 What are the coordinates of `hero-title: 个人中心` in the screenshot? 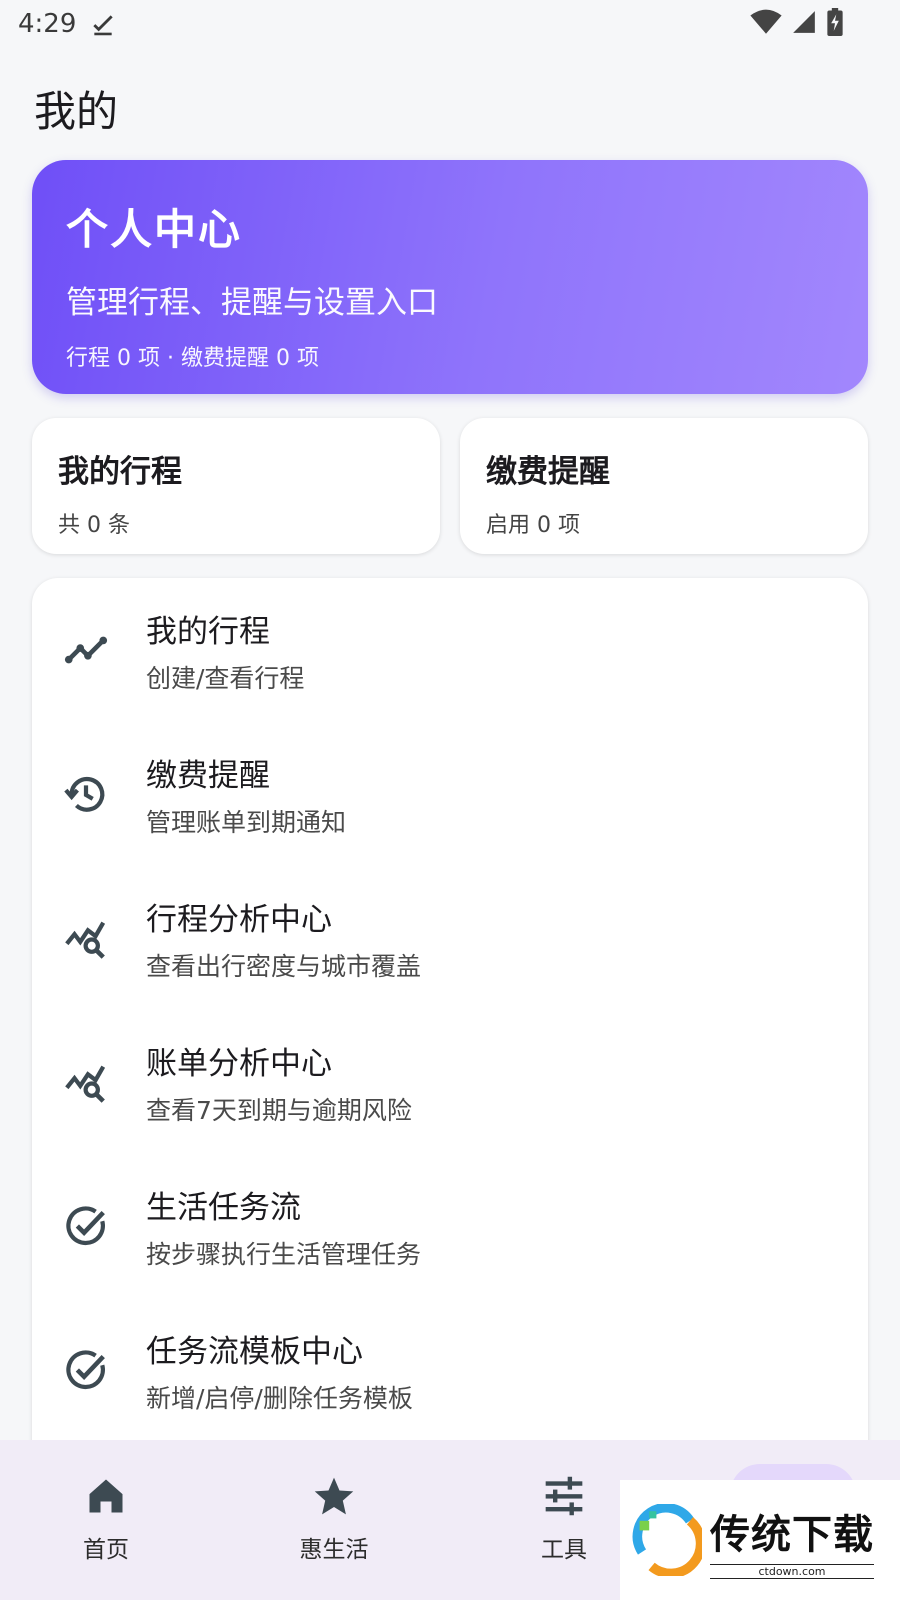 It's located at (154, 229).